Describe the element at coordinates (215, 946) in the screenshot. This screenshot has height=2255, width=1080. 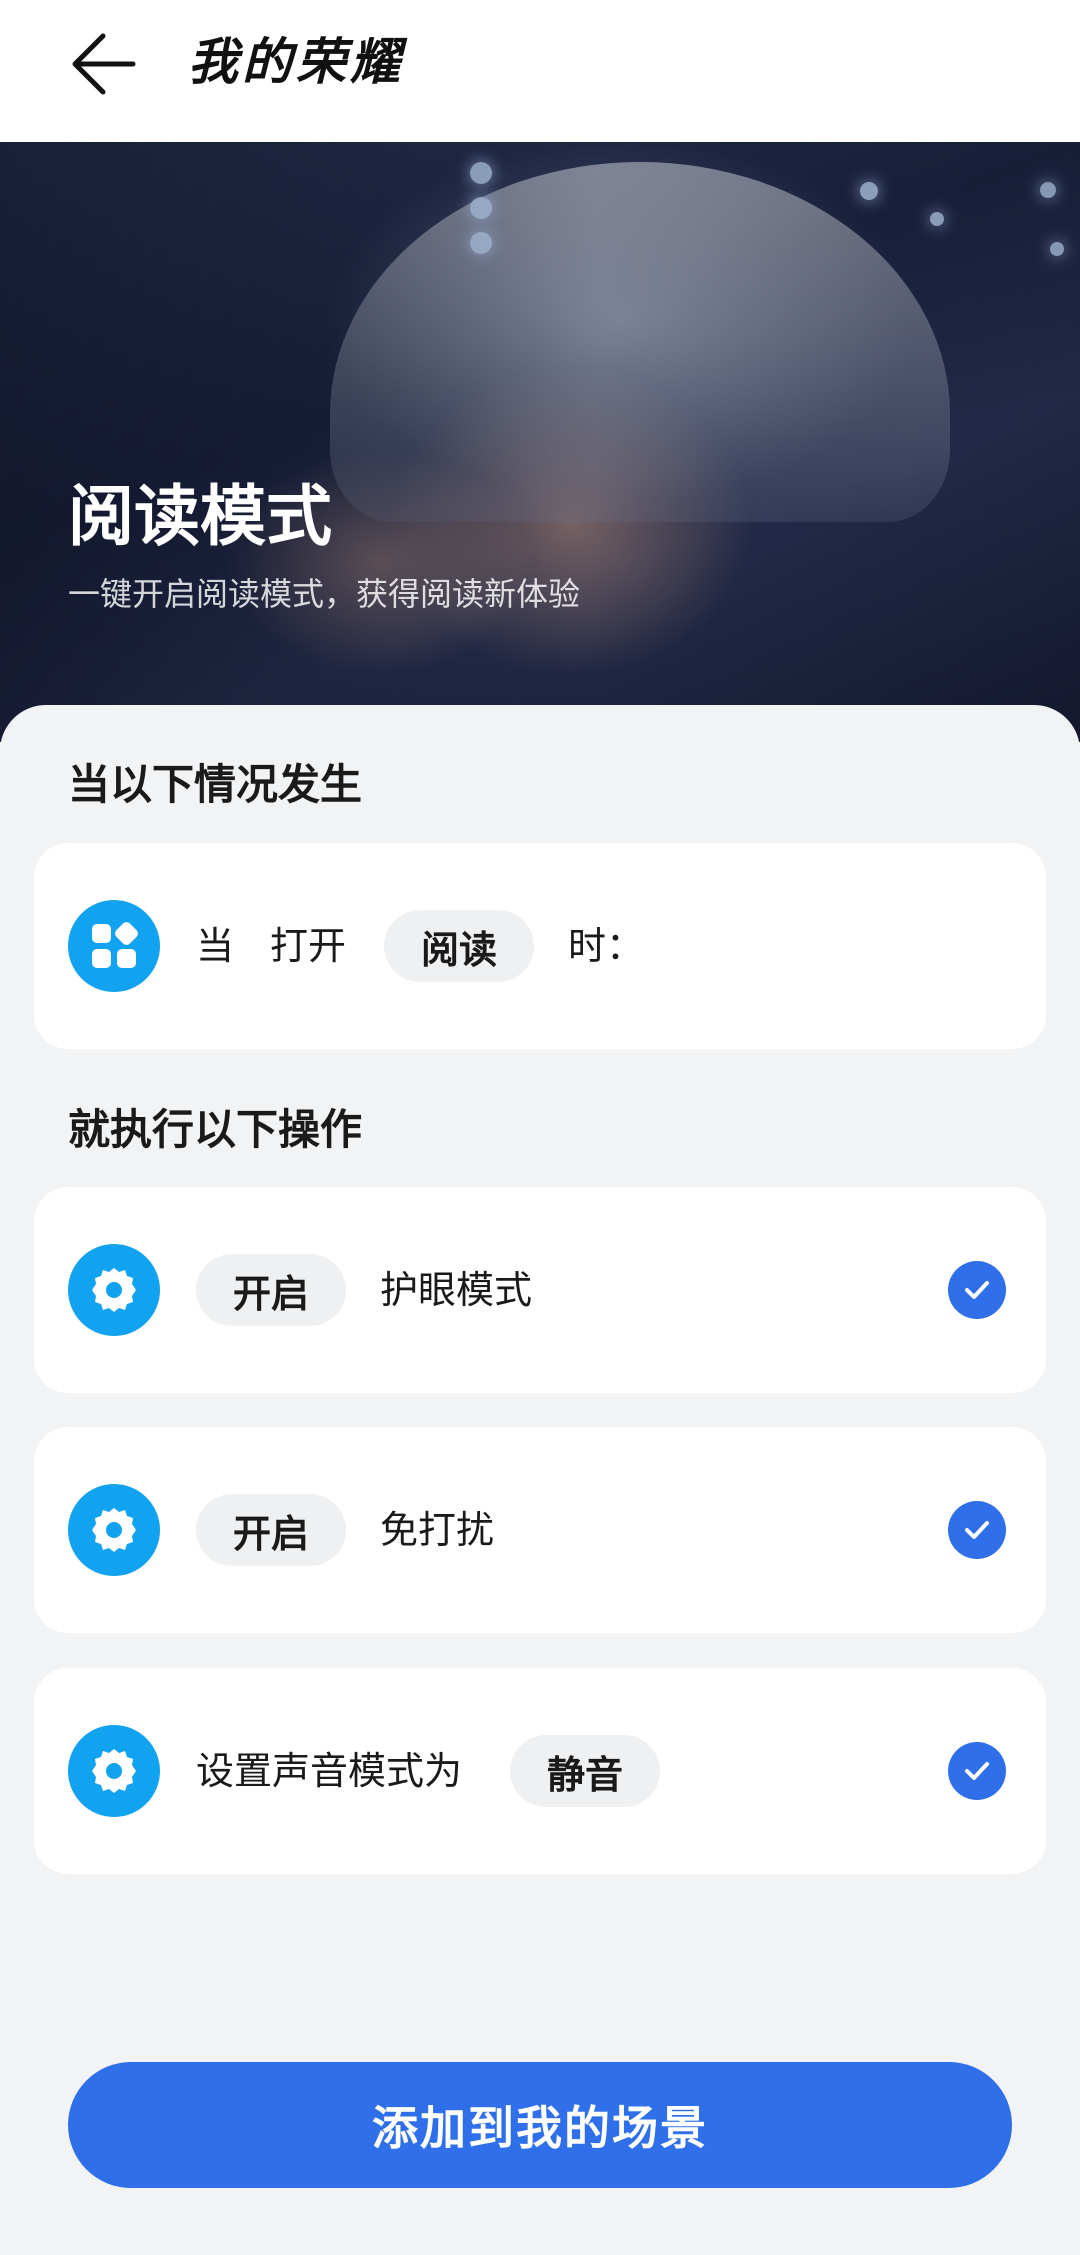
I see `condition-prefix: 当` at that location.